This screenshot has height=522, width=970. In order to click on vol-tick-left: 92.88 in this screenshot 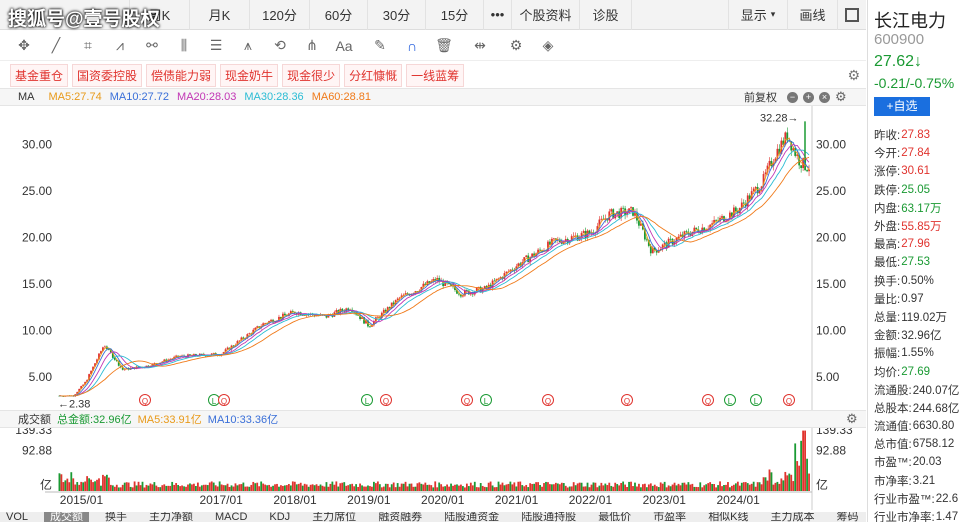, I will do `click(37, 450)`.